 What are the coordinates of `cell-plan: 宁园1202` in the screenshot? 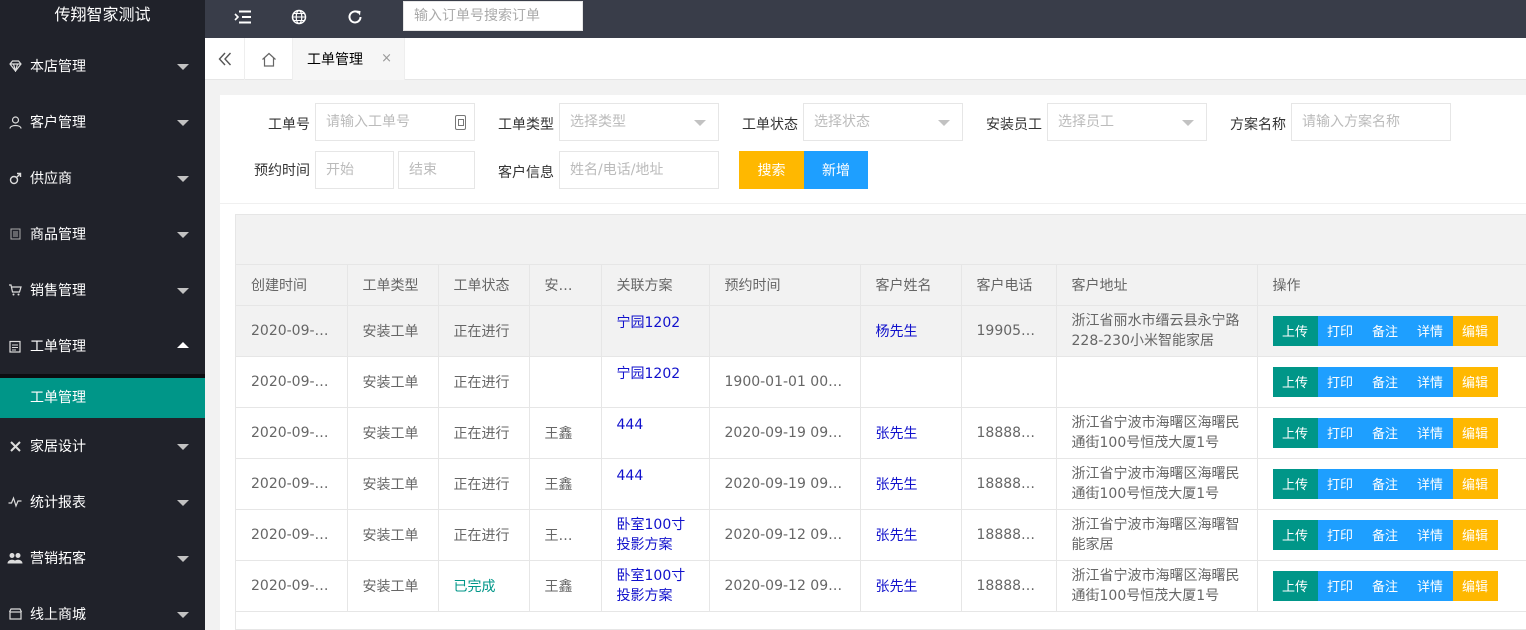 It's located at (655, 382).